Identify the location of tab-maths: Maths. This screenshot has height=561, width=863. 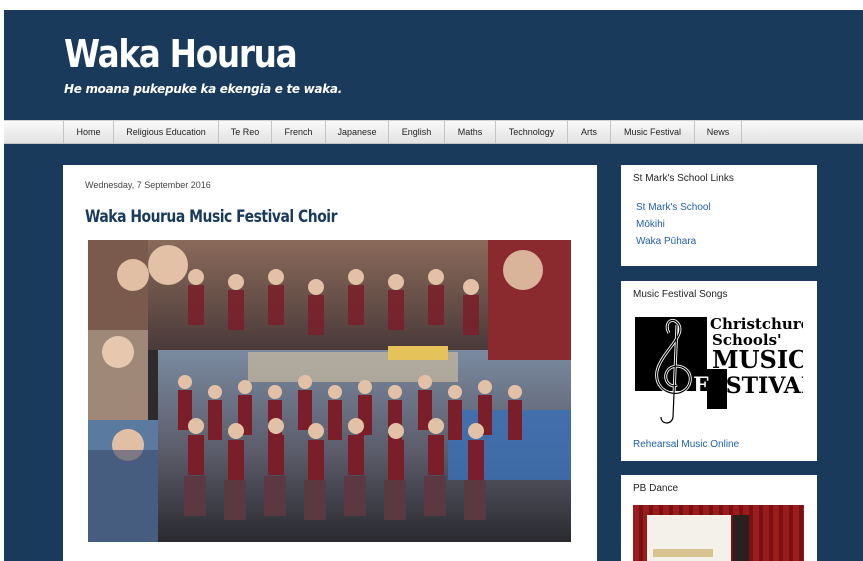
(469, 132).